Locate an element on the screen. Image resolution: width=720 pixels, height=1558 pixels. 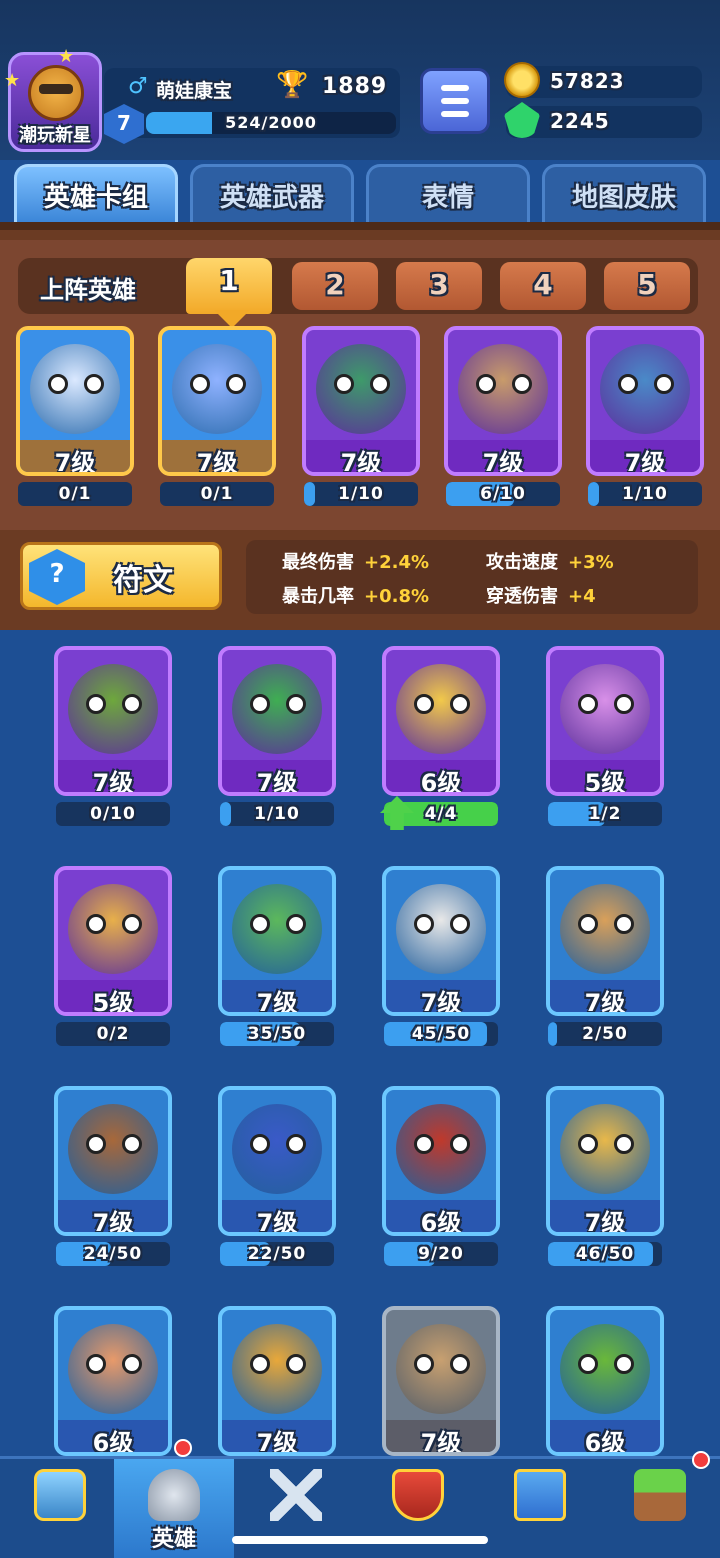
hero-card-progress-bar: 35/50 is located at coordinates (277, 1034).